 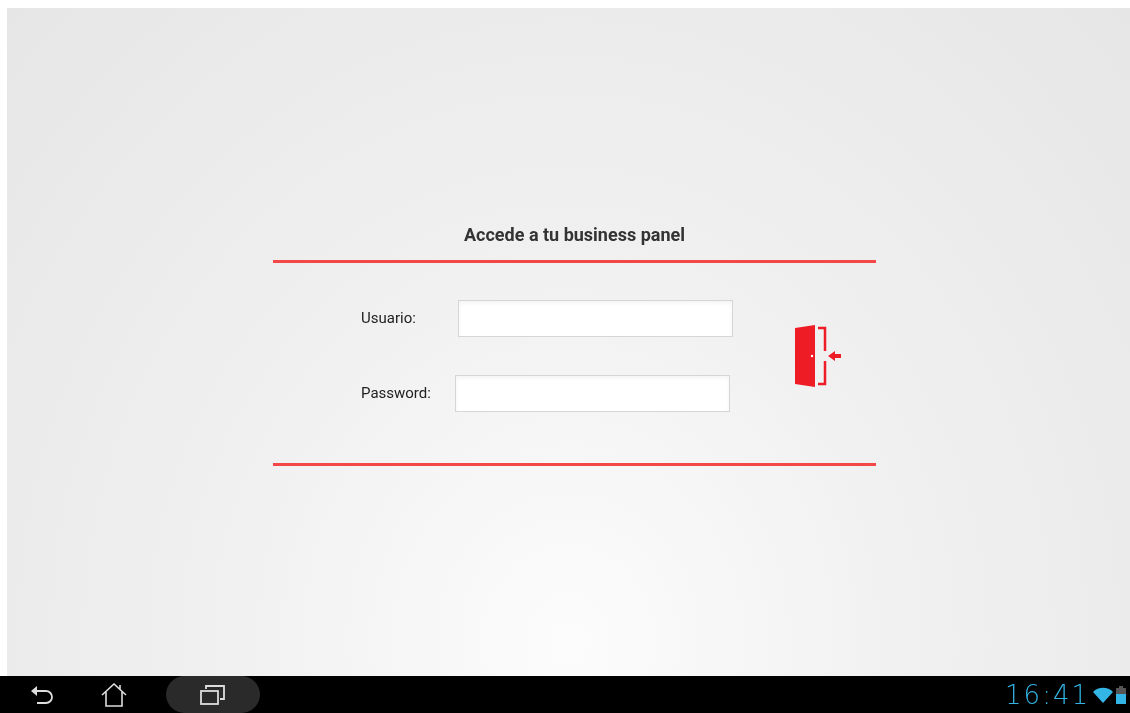 I want to click on home-icon, so click(x=114, y=694).